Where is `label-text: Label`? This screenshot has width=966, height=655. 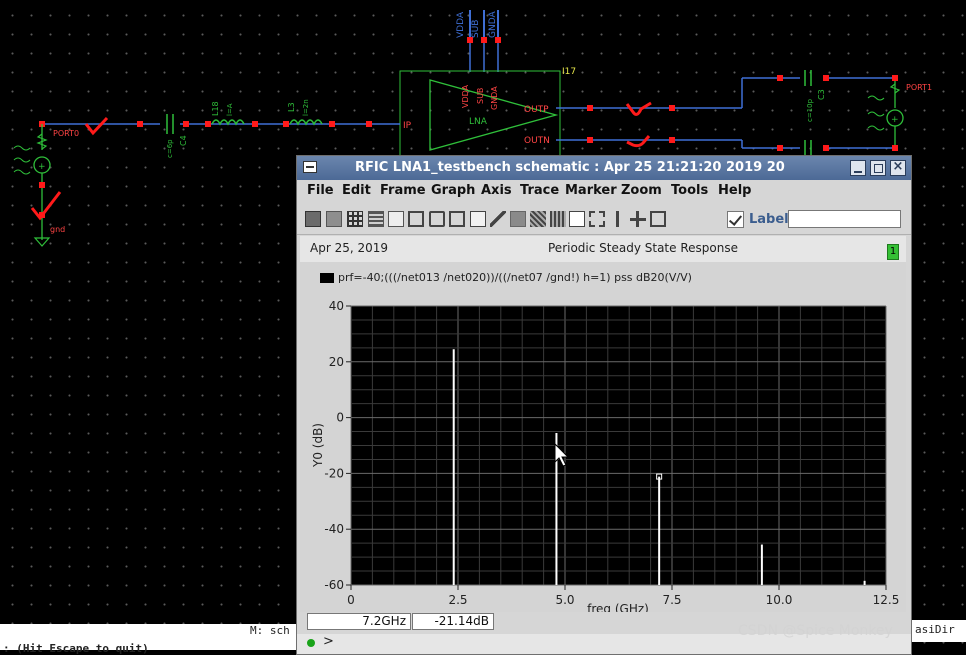 label-text: Label is located at coordinates (769, 219).